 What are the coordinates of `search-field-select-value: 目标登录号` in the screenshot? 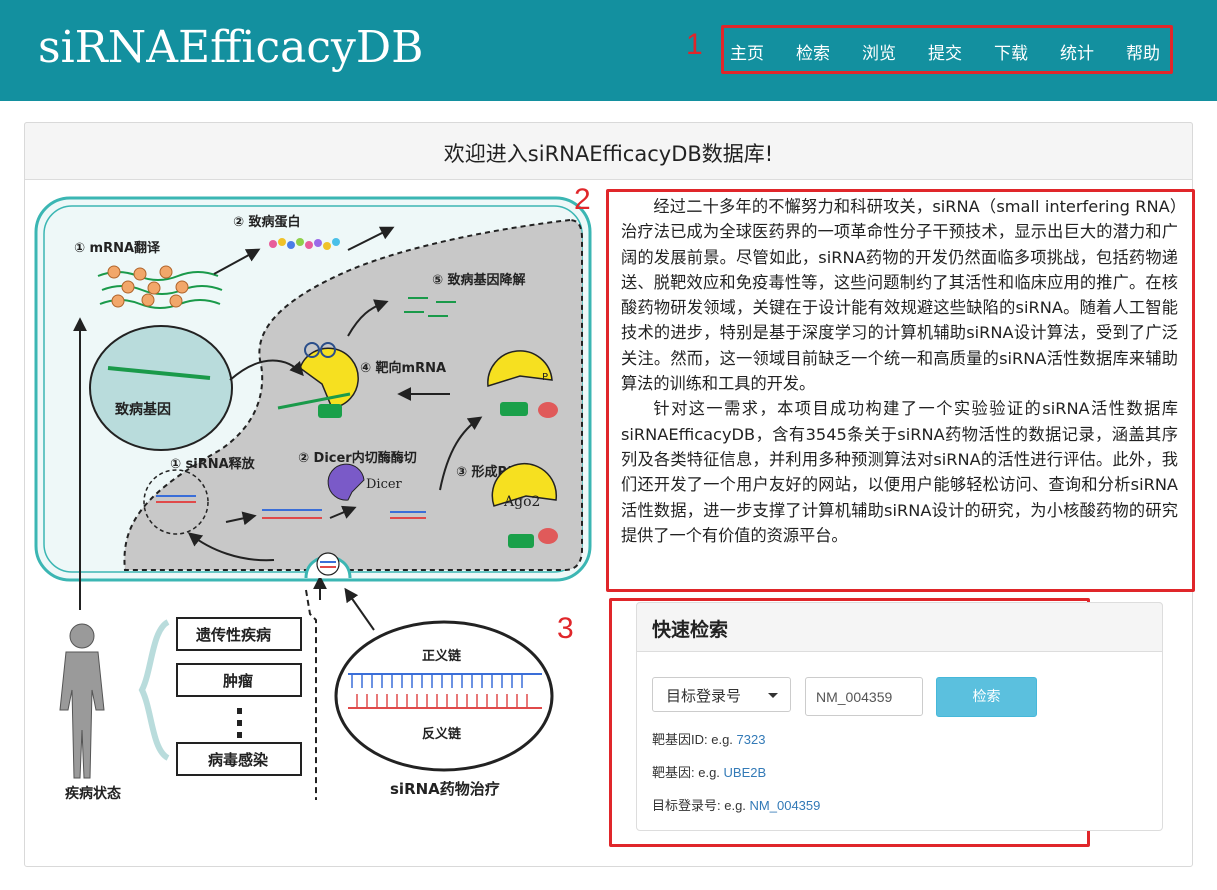 It's located at (704, 696).